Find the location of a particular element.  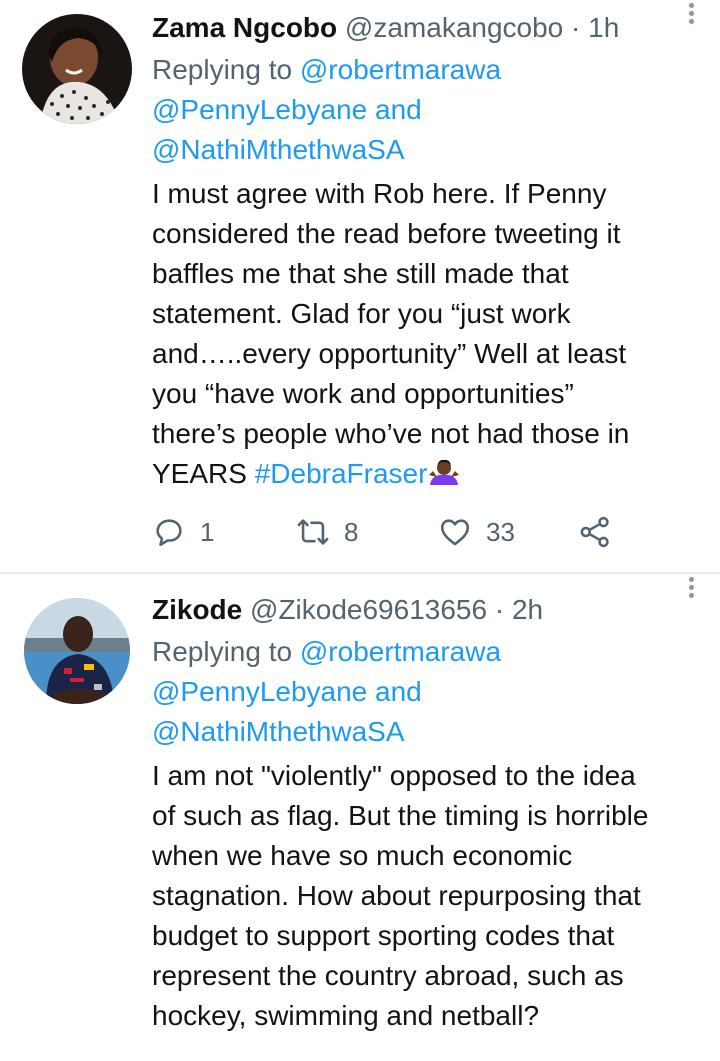

tweet-text-line: budget to support sporting codes that is located at coordinates (383, 935).